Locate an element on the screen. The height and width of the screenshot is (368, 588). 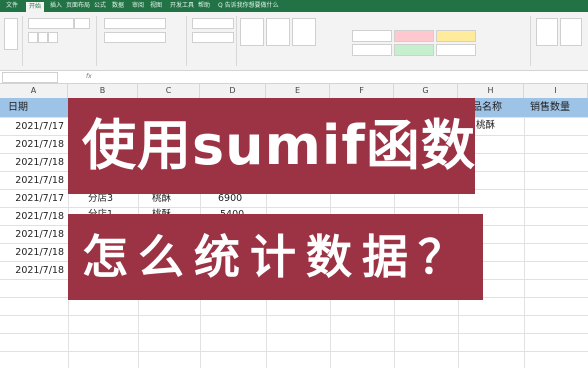
title-line2-text: 怎么统计数据？ is located at coordinates (278, 257).